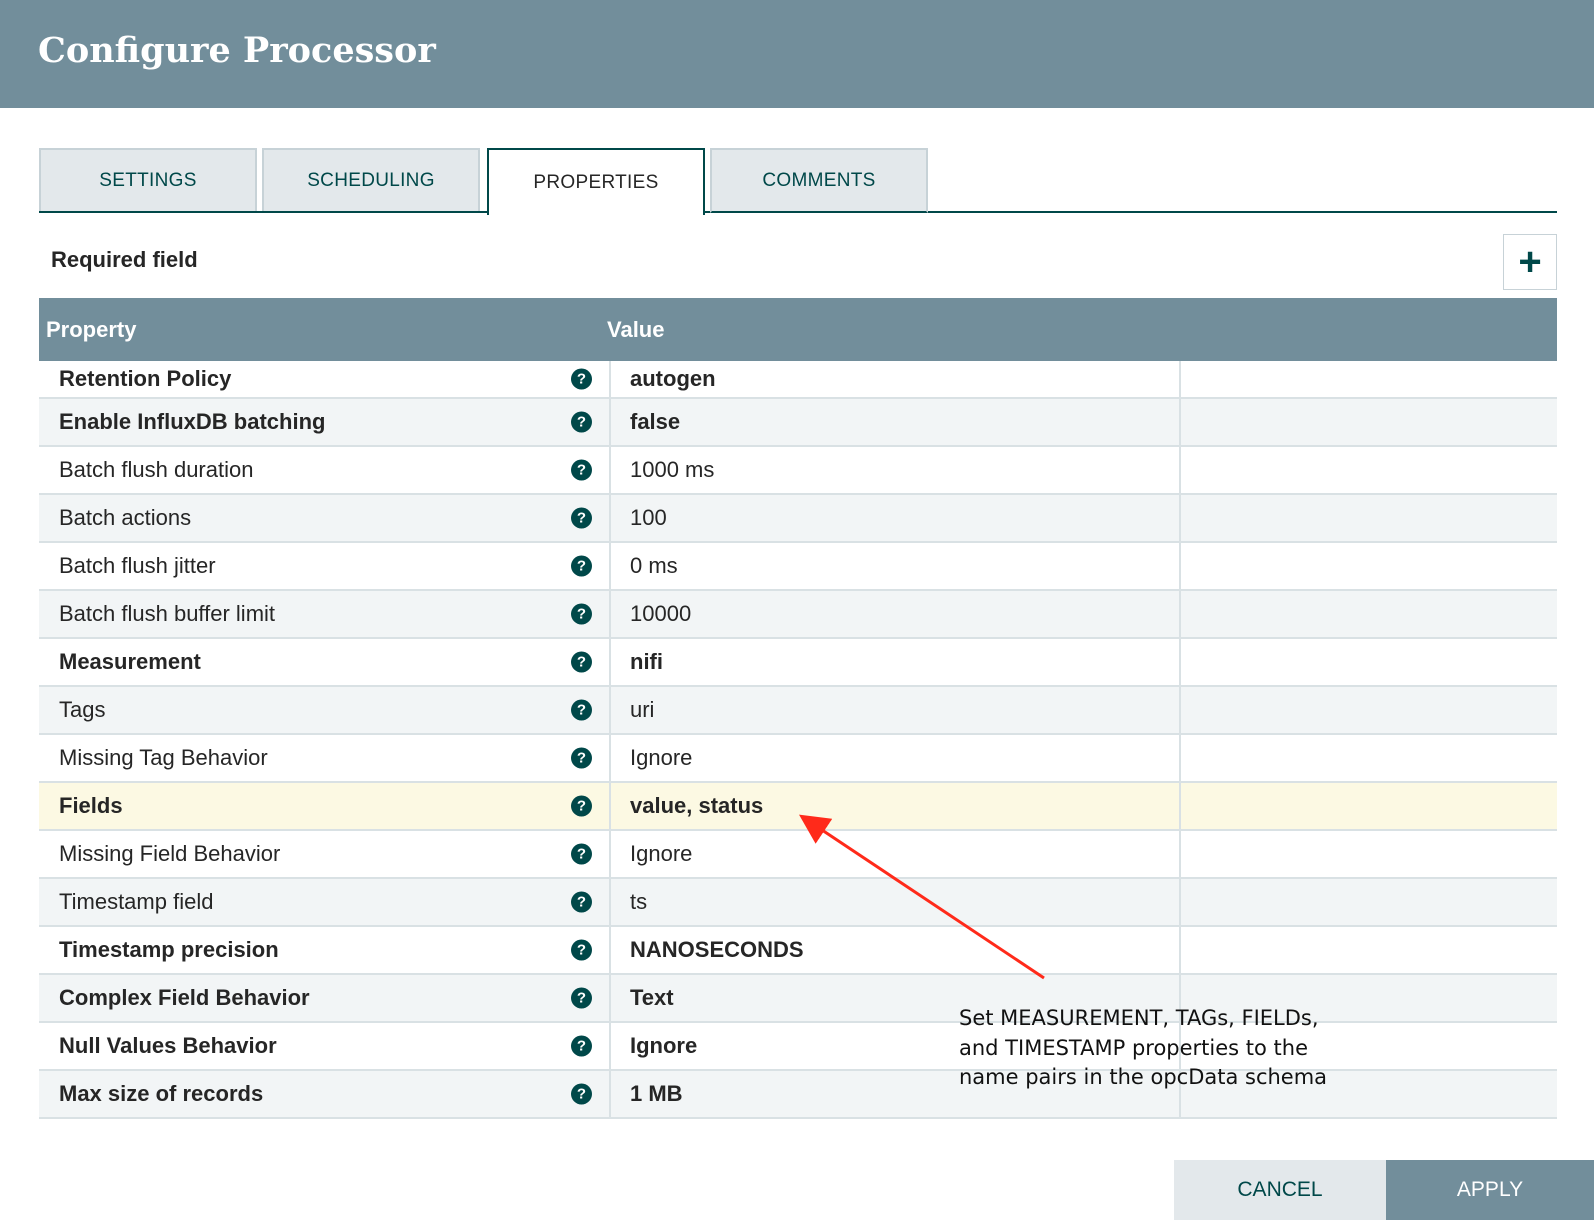  I want to click on cancel-button: CANCEL, so click(1280, 1190).